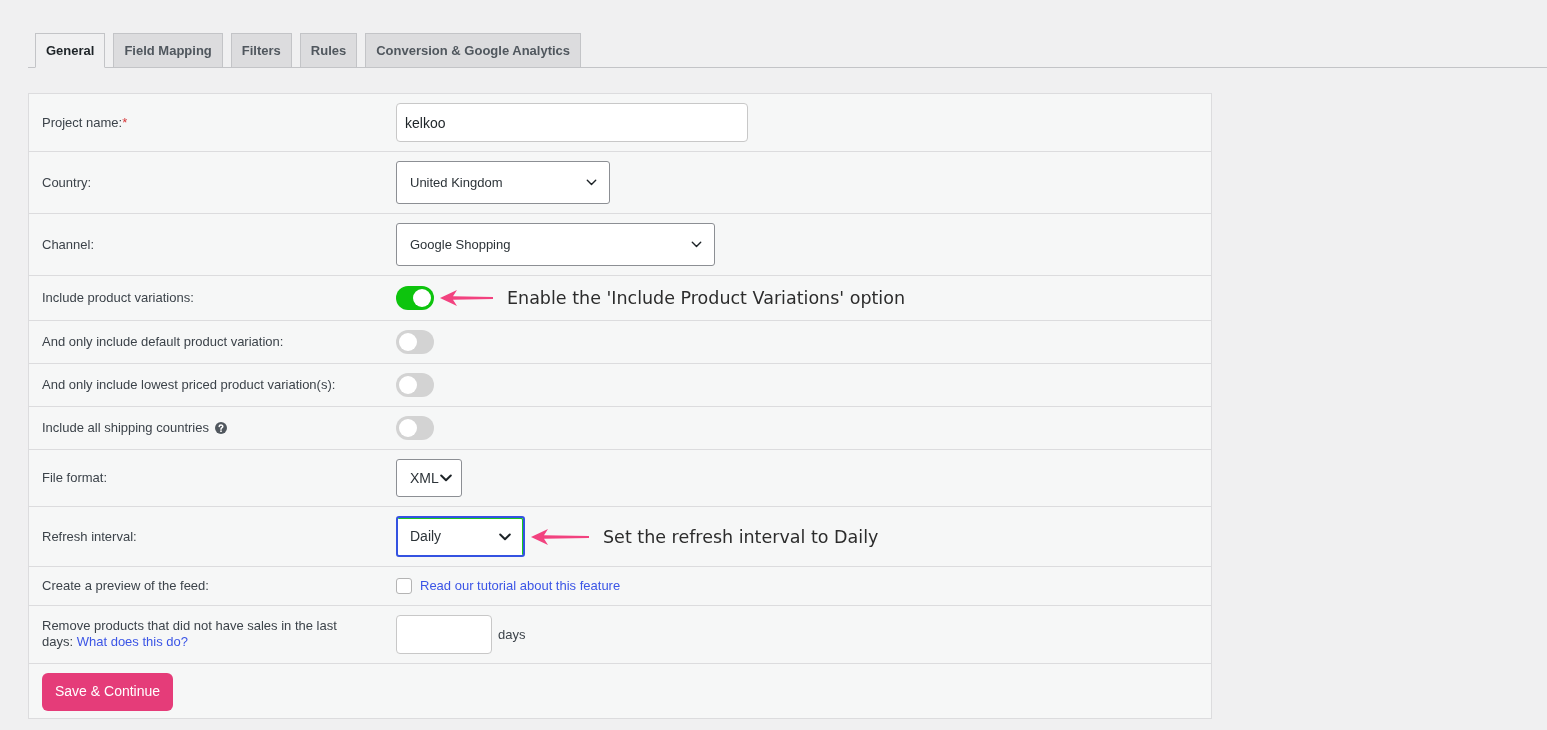 This screenshot has height=730, width=1547. What do you see at coordinates (429, 478) in the screenshot?
I see `dropdown-select: XML` at bounding box center [429, 478].